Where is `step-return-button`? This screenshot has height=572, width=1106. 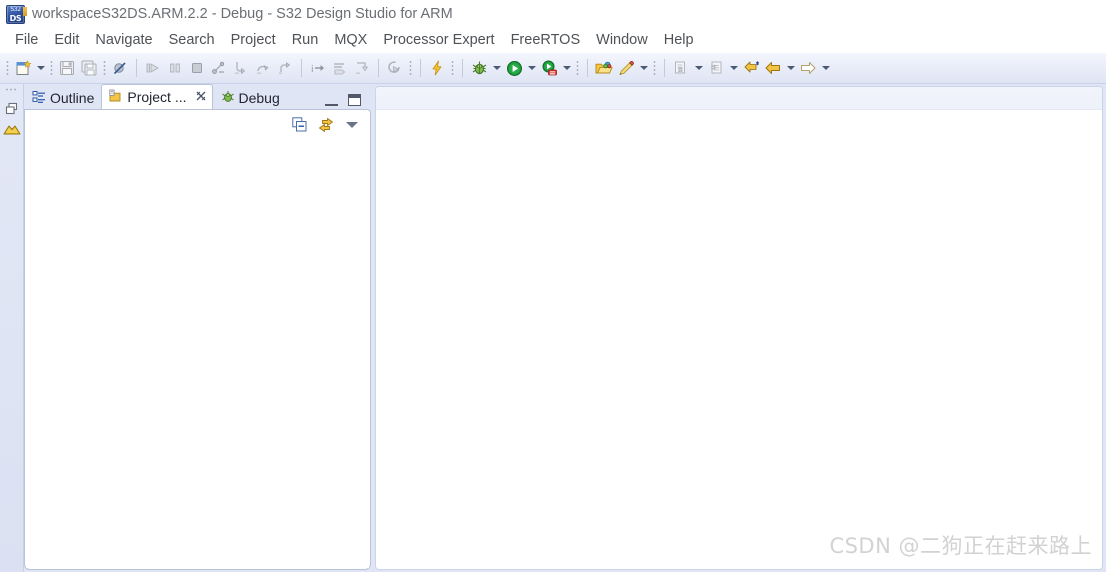
step-return-button is located at coordinates (285, 68).